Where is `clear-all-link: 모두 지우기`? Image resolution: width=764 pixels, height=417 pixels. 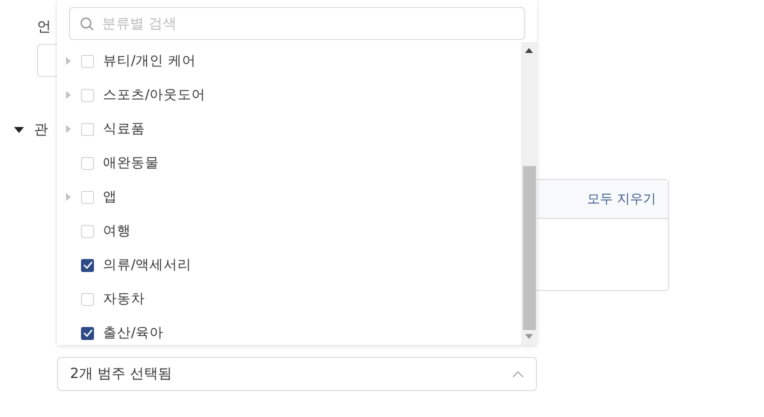
clear-all-link: 모두 지우기 is located at coordinates (621, 199).